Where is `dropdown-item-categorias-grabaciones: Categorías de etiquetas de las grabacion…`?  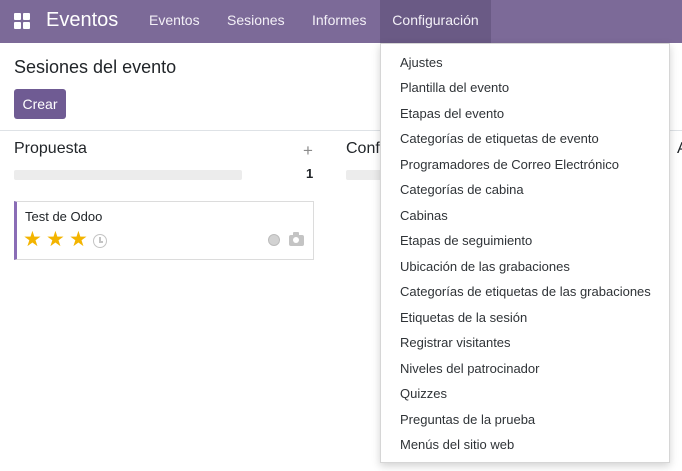 dropdown-item-categorias-grabaciones: Categorías de etiquetas de las grabacion… is located at coordinates (525, 291).